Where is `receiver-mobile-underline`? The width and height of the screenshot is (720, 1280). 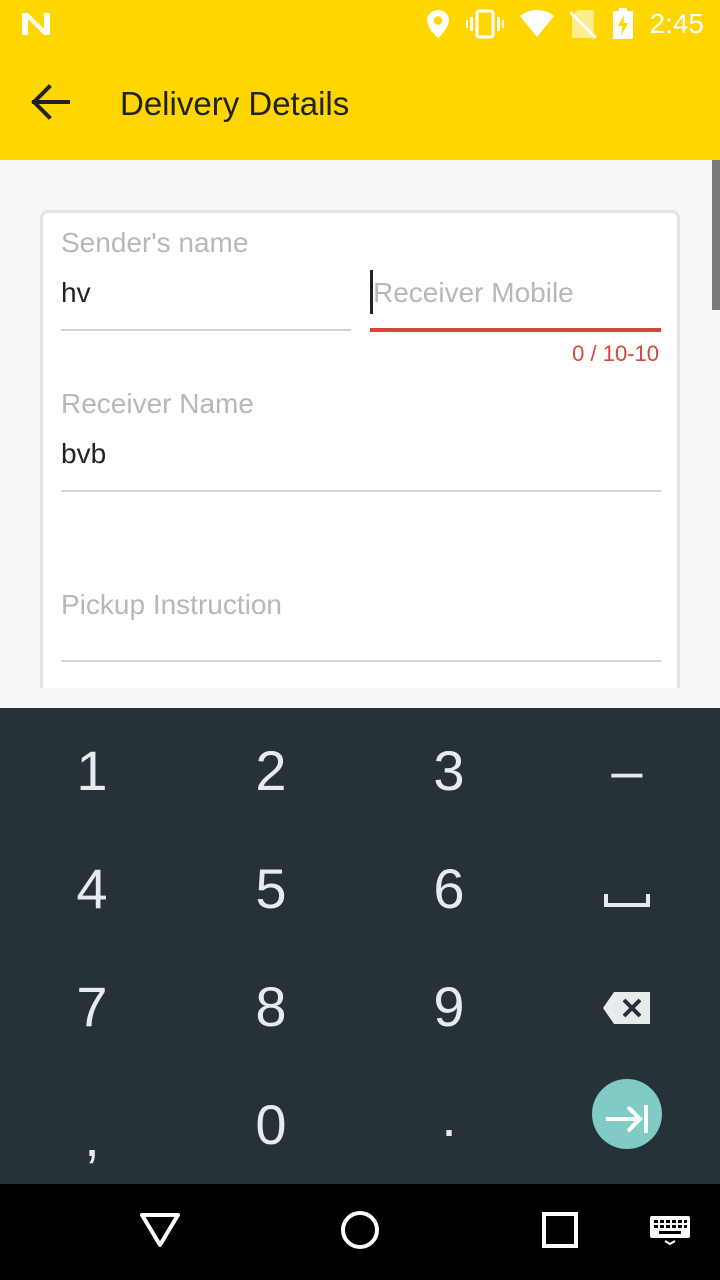 receiver-mobile-underline is located at coordinates (515, 330).